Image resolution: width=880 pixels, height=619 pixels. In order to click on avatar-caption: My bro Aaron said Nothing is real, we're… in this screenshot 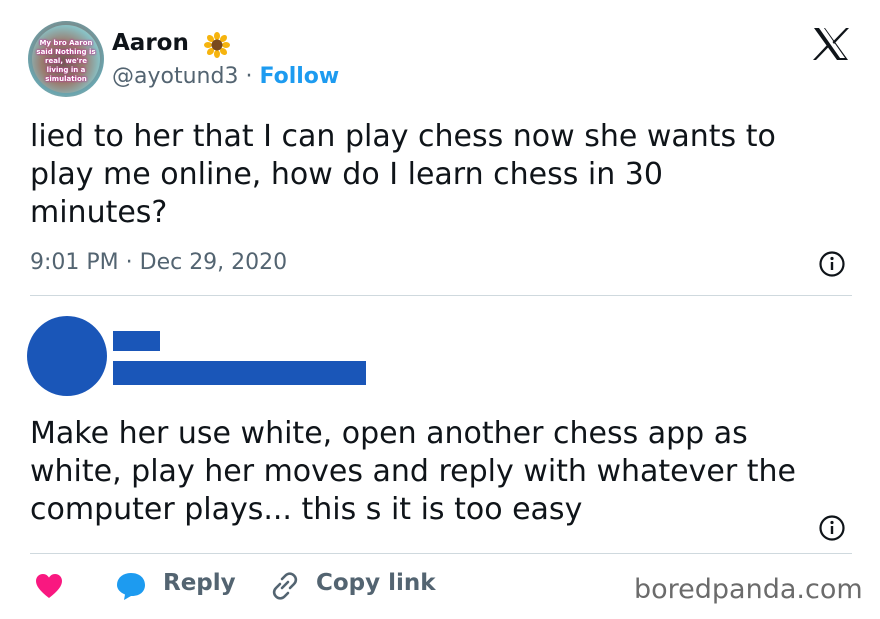, I will do `click(66, 61)`.